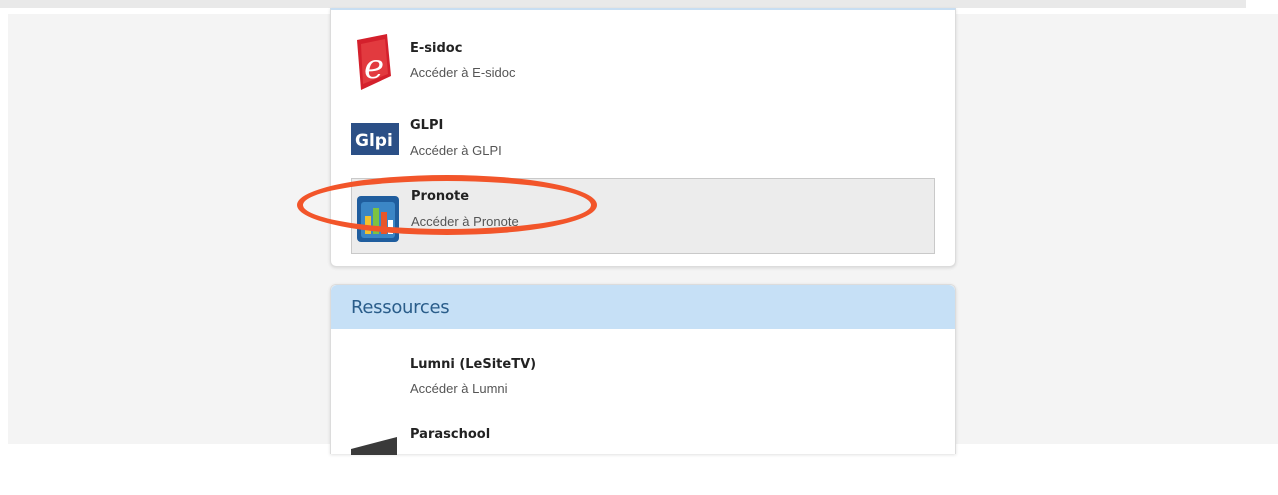 This screenshot has width=1278, height=495. Describe the element at coordinates (374, 67) in the screenshot. I see `svg-text: e` at that location.